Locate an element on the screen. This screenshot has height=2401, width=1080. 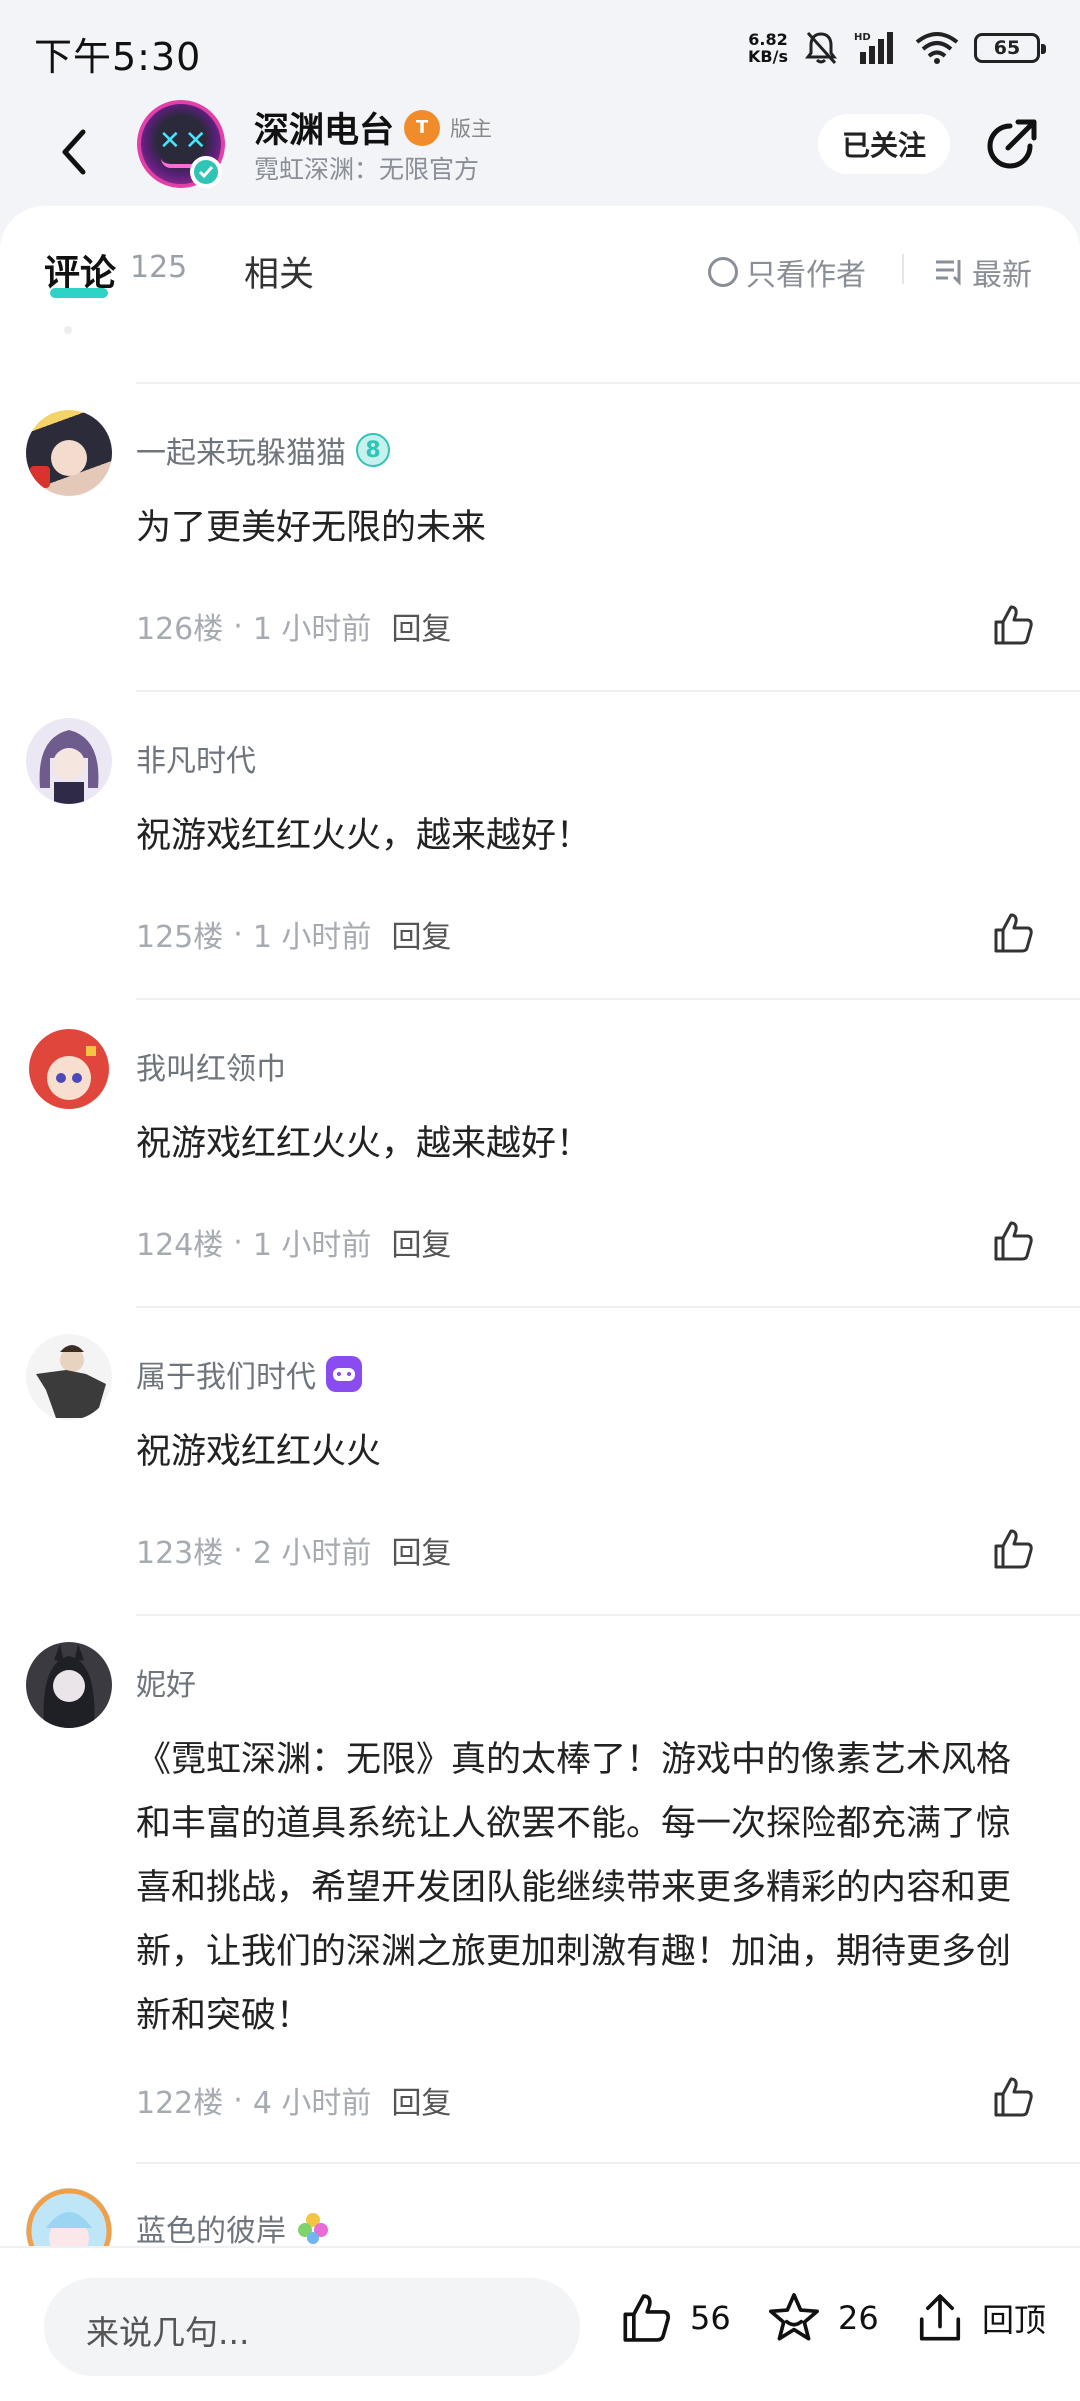
comment-user: 属于我们时代 is located at coordinates (249, 1374).